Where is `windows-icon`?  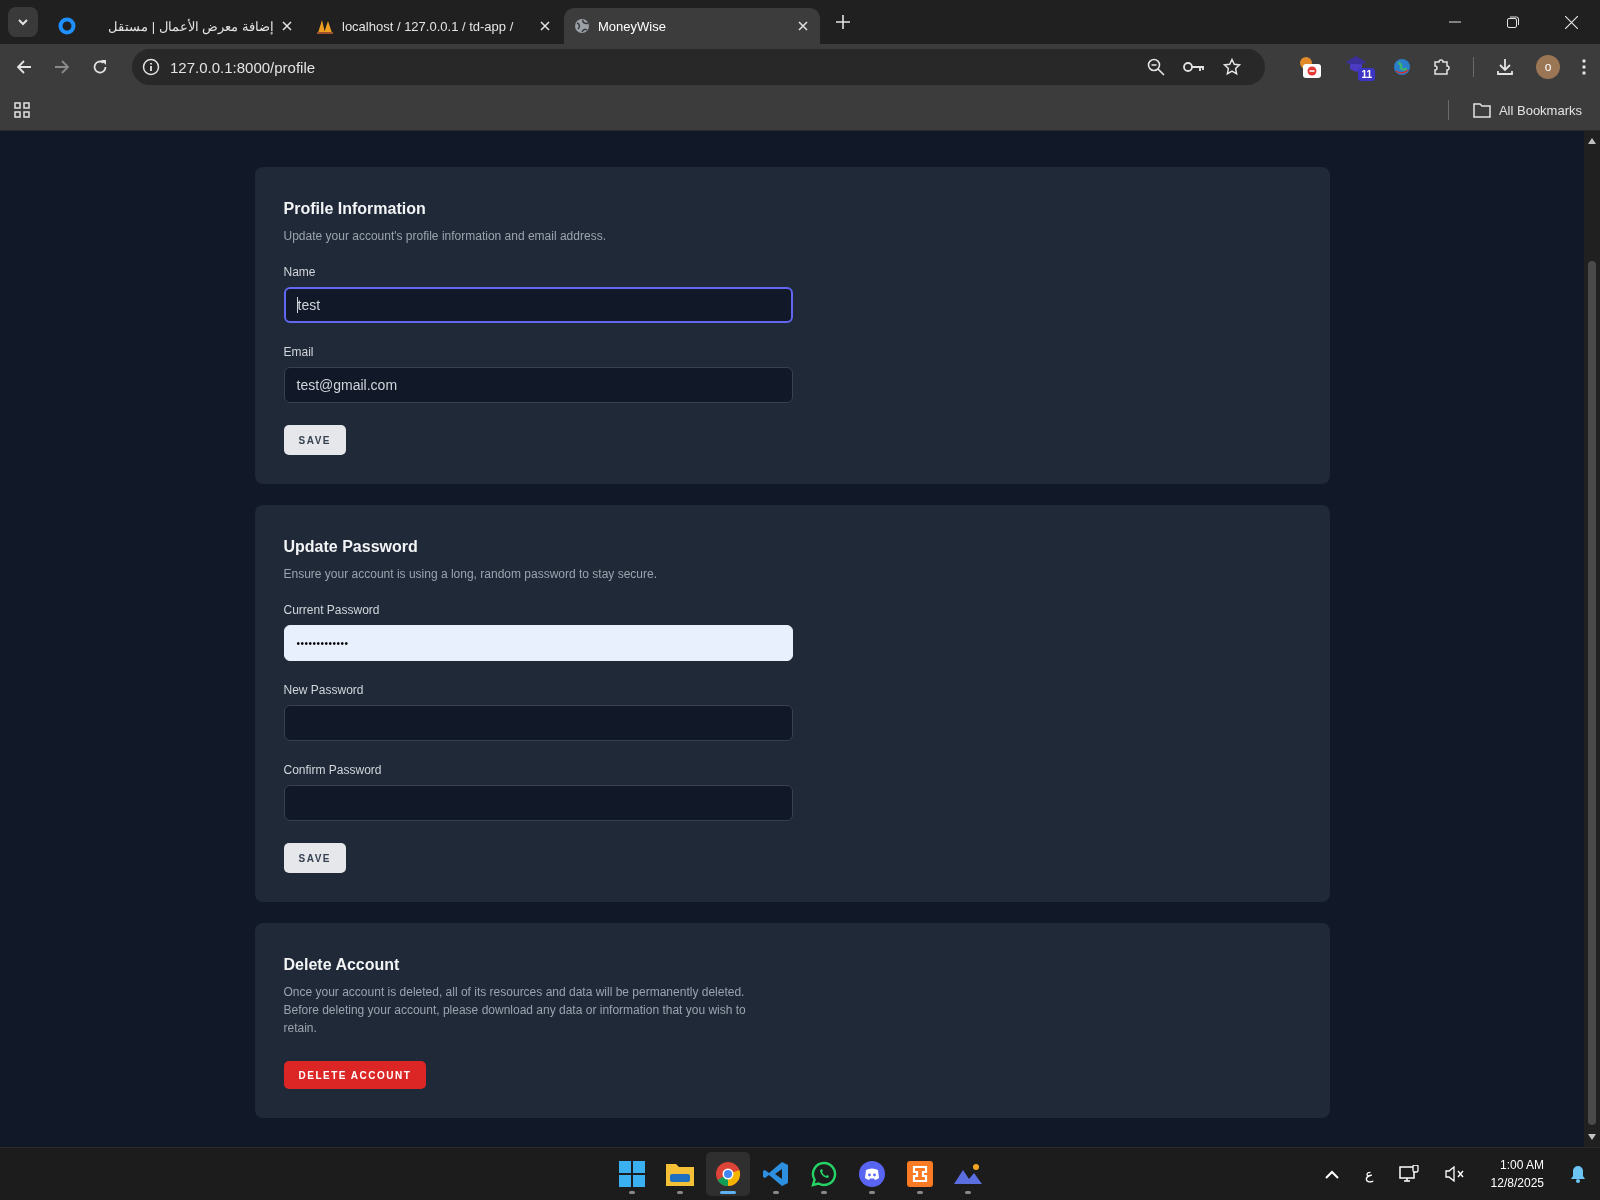
windows-icon is located at coordinates (632, 1174).